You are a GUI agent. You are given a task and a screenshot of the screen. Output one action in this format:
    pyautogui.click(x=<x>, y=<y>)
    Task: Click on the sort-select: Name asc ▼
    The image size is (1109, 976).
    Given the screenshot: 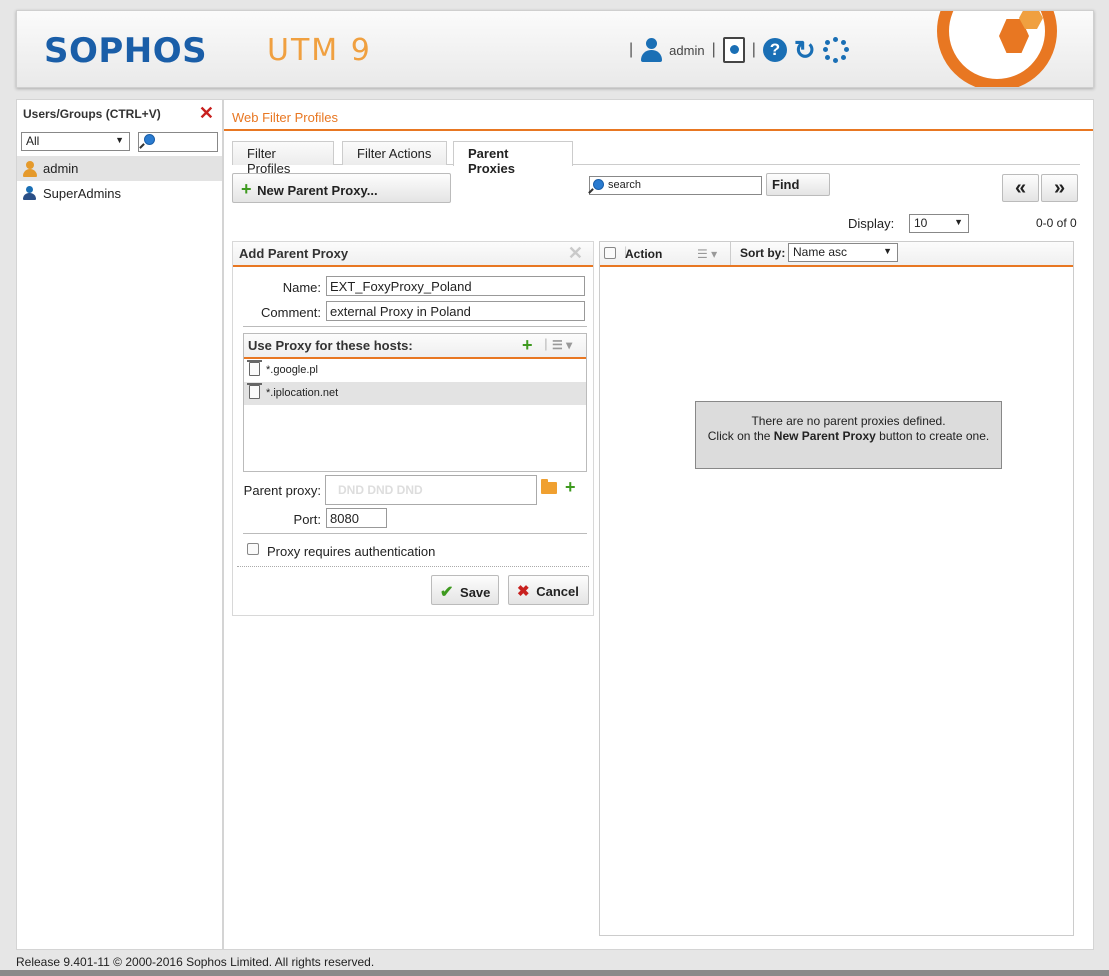 What is the action you would take?
    pyautogui.click(x=843, y=252)
    